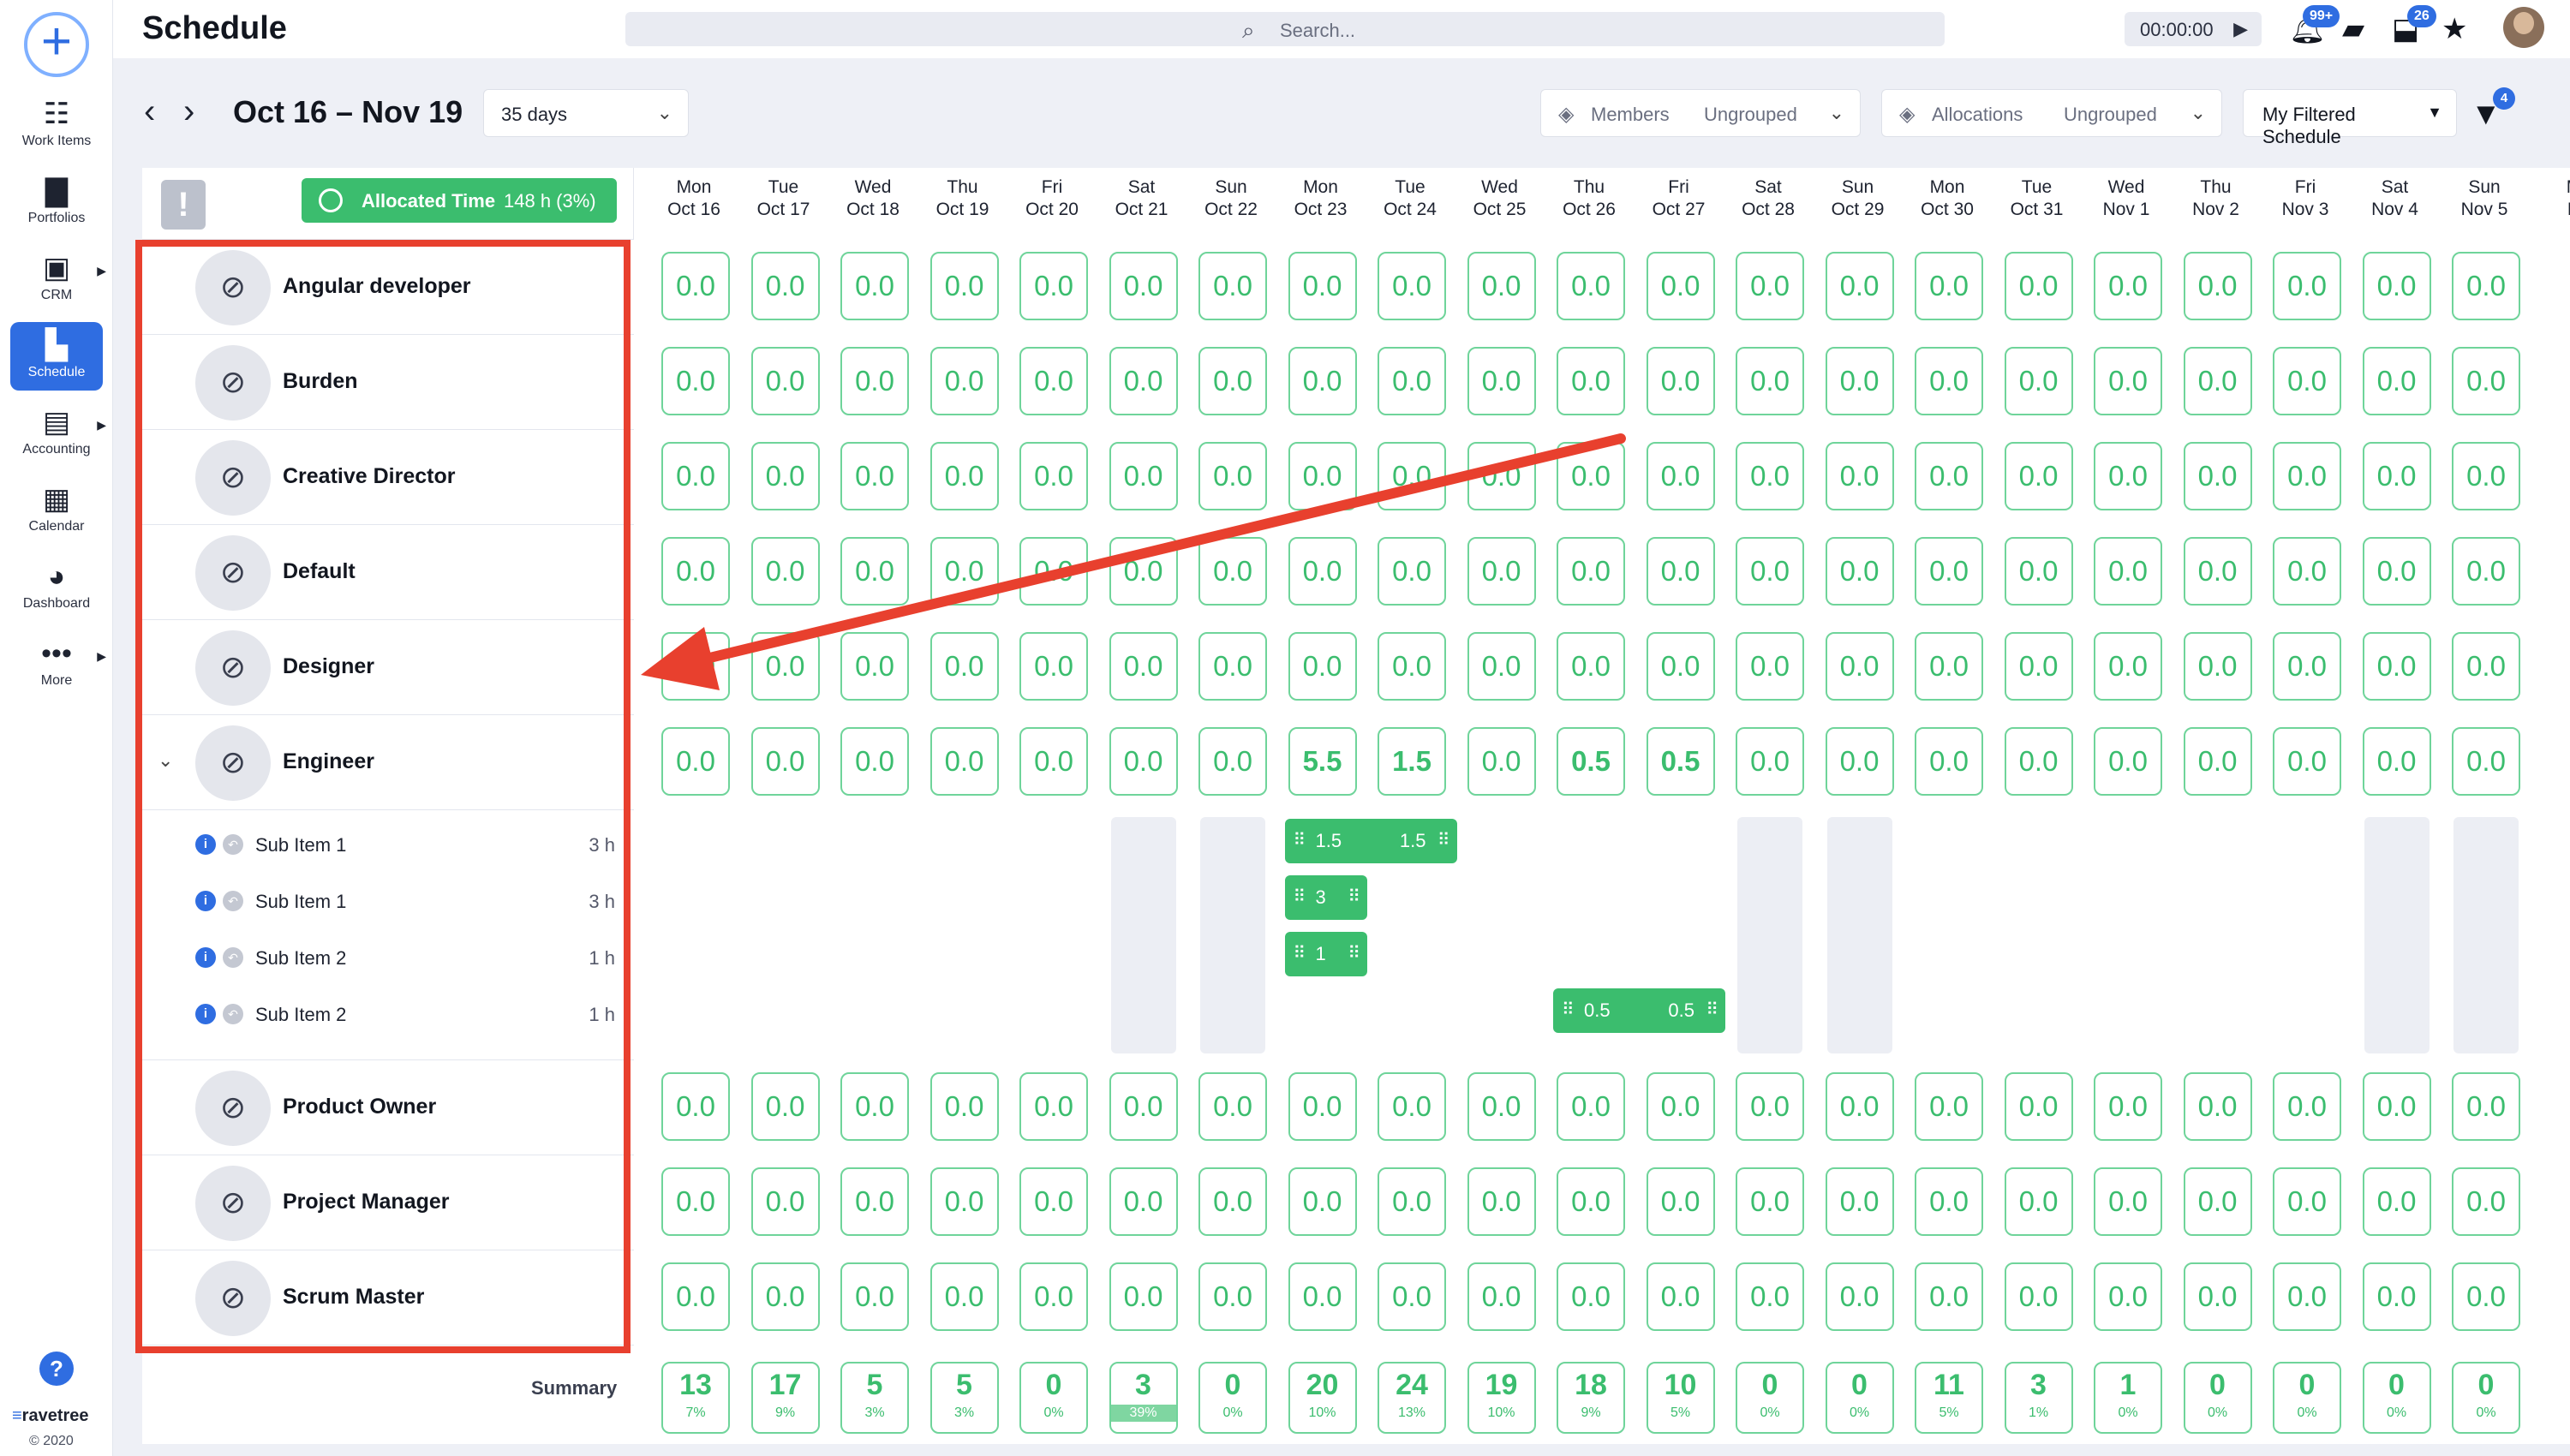  What do you see at coordinates (1134, 561) in the screenshot?
I see `annotation-arrow` at bounding box center [1134, 561].